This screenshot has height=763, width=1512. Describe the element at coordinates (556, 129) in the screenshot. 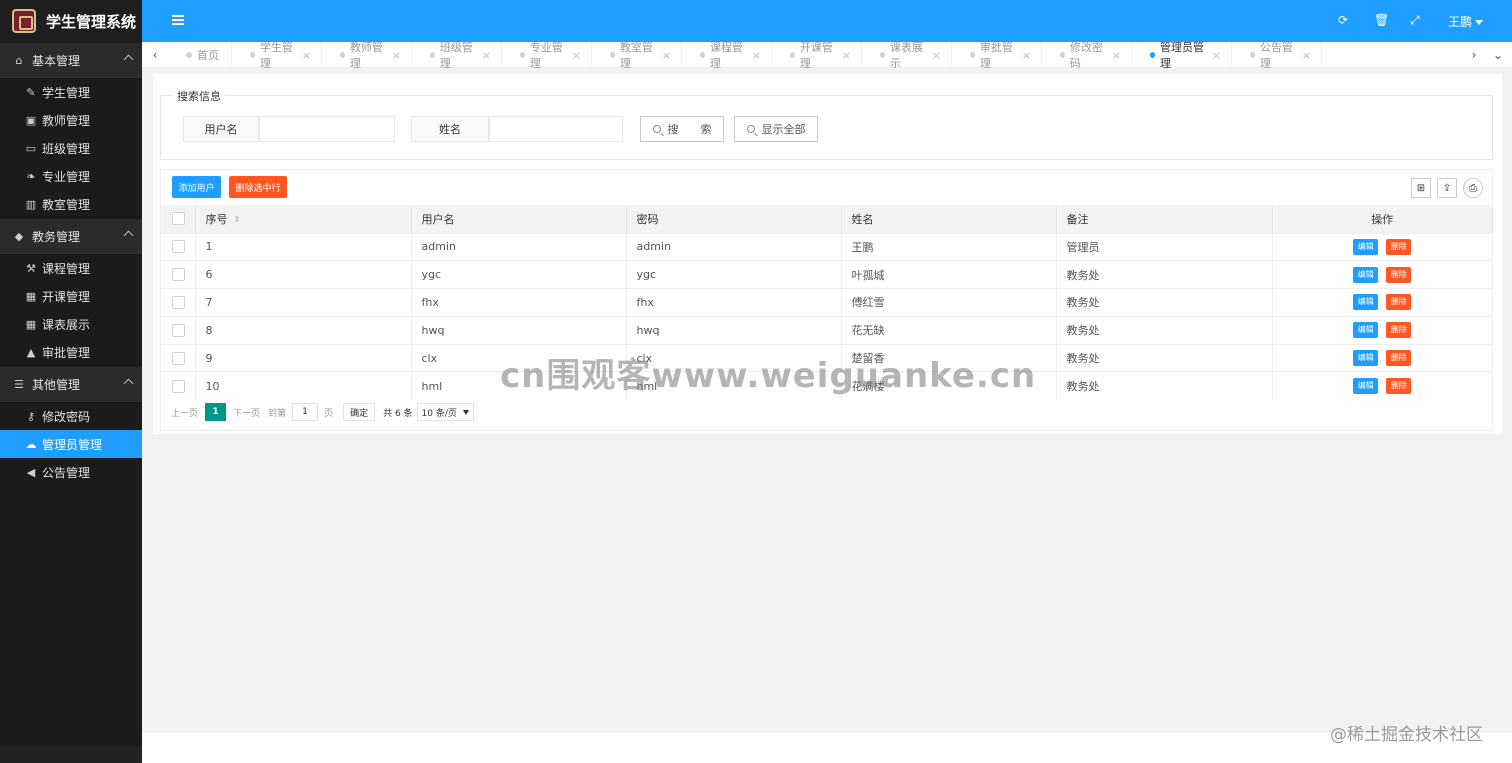

I see `name-input` at that location.